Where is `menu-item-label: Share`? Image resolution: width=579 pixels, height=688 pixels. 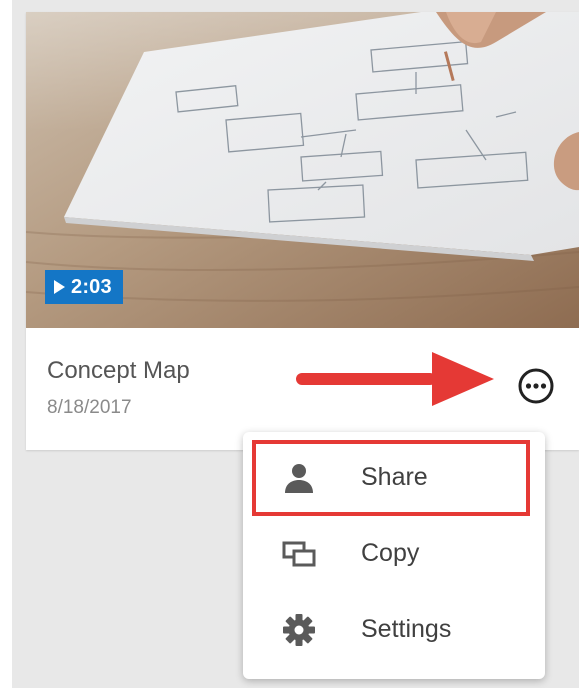
menu-item-label: Share is located at coordinates (394, 477).